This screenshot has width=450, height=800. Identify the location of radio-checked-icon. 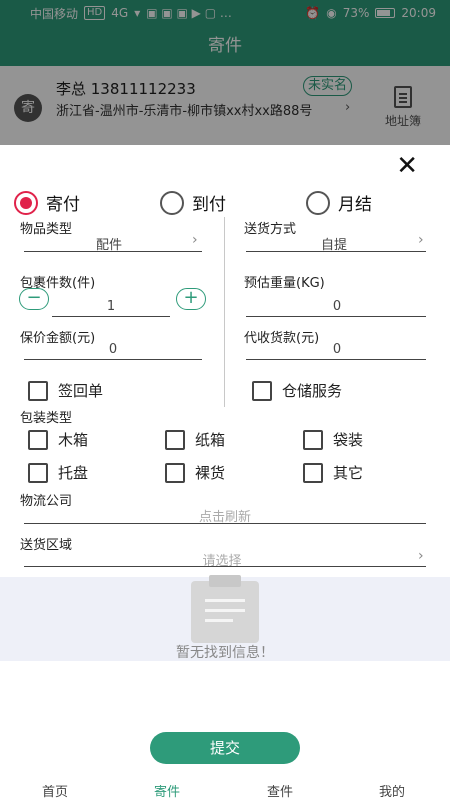
(26, 202).